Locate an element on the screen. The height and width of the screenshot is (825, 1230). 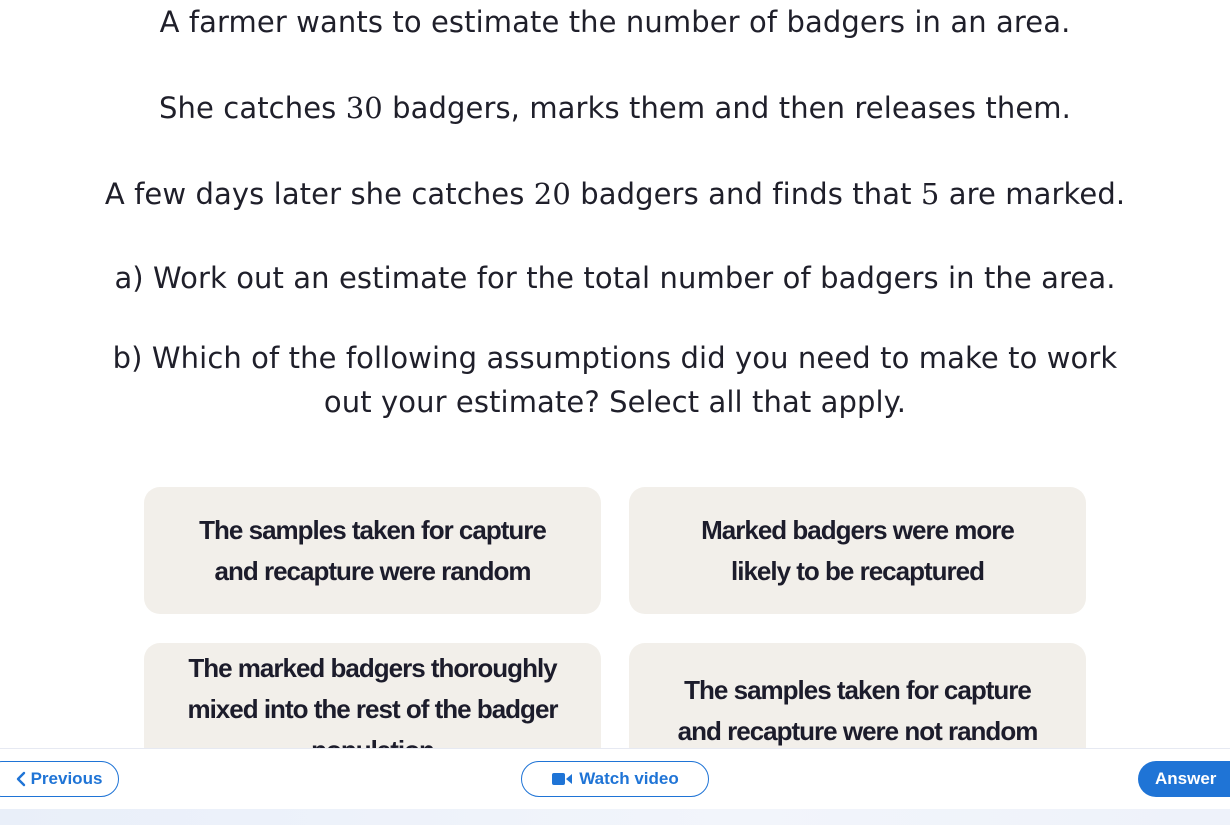
recapture-text-middle: badgers and finds that is located at coordinates (745, 194).